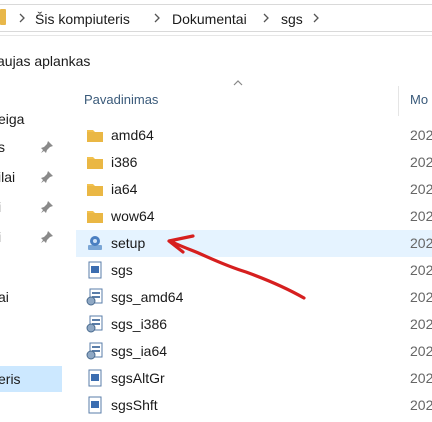  Describe the element at coordinates (4, 297) in the screenshot. I see `nav-item-label: ai` at that location.